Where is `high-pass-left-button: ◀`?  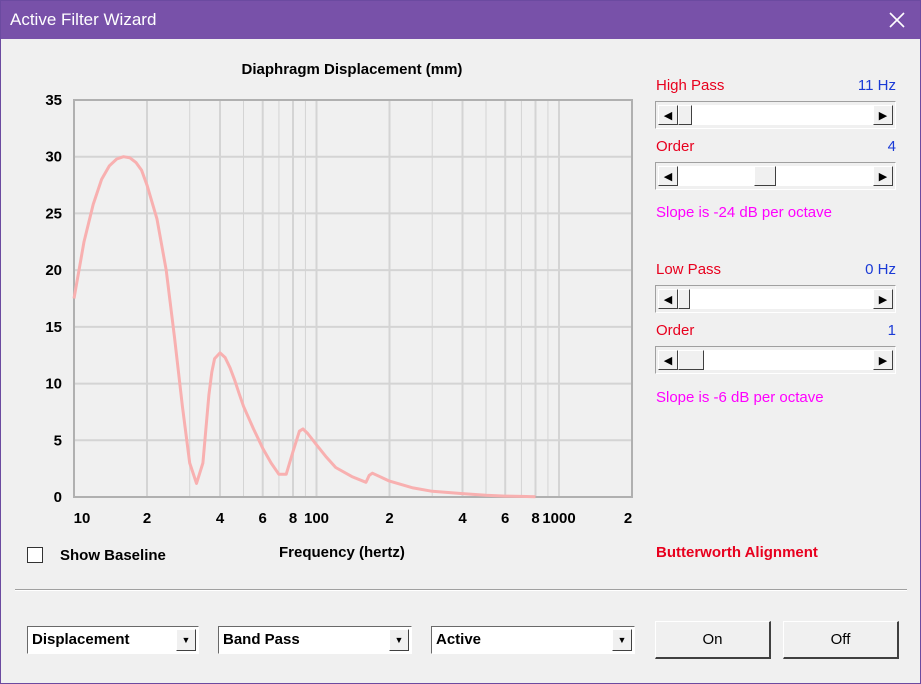
high-pass-left-button: ◀ is located at coordinates (668, 115).